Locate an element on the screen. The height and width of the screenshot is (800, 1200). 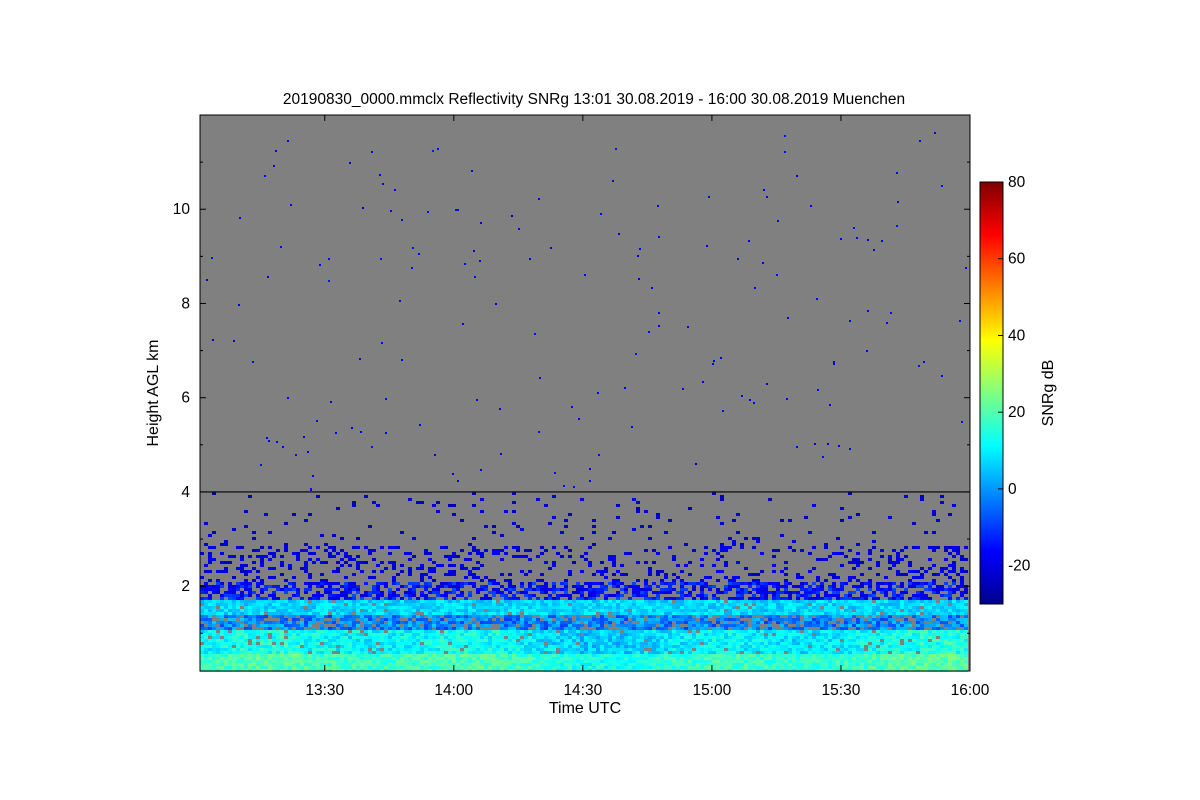
x-tick-label: 16:00 is located at coordinates (970, 690).